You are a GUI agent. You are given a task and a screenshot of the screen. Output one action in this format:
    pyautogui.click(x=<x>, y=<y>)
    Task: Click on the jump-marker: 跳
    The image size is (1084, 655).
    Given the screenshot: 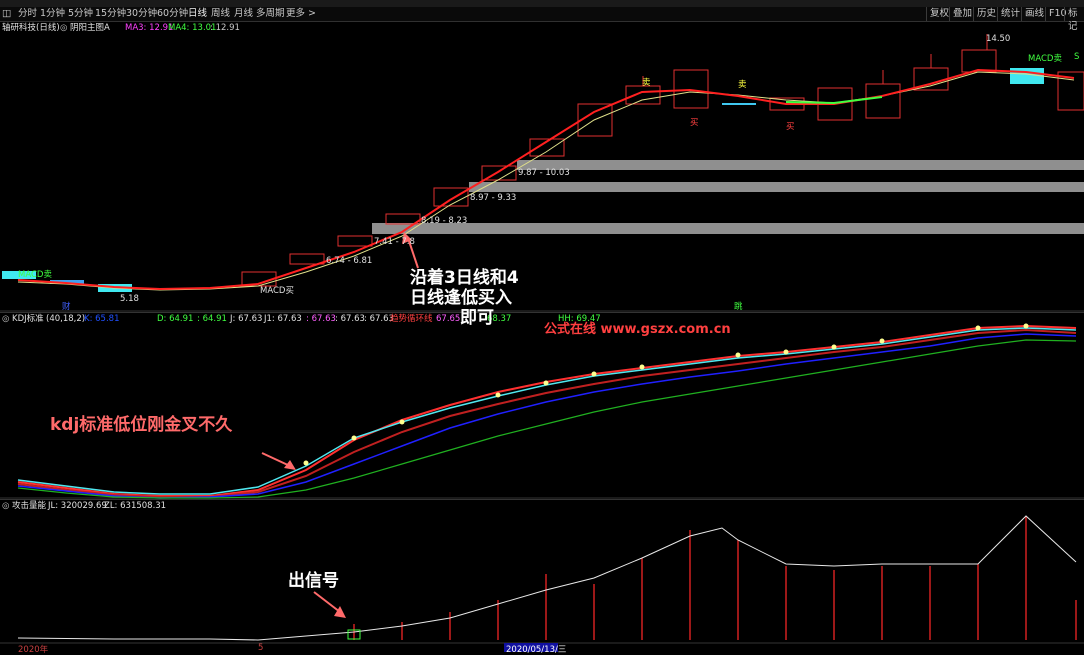 What is the action you would take?
    pyautogui.click(x=738, y=306)
    